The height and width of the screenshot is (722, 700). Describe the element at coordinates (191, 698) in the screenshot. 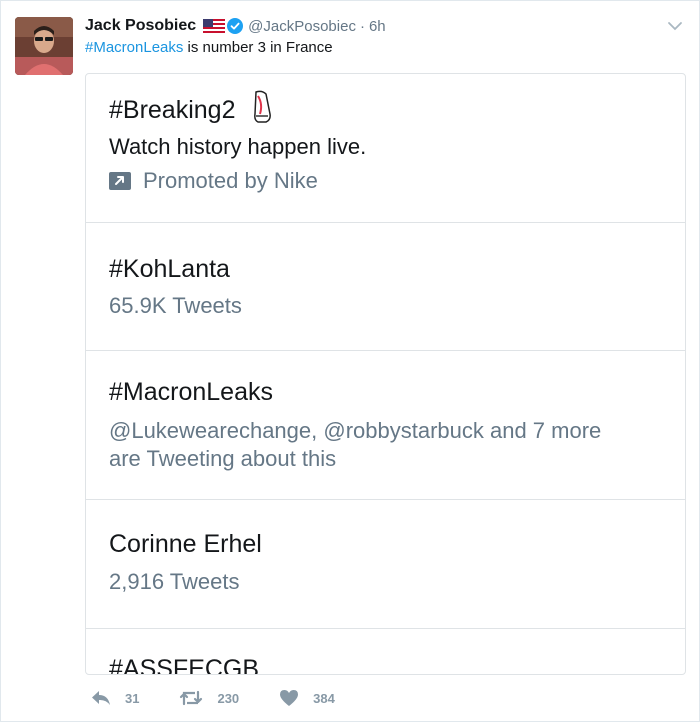

I see `retweet-icon` at that location.